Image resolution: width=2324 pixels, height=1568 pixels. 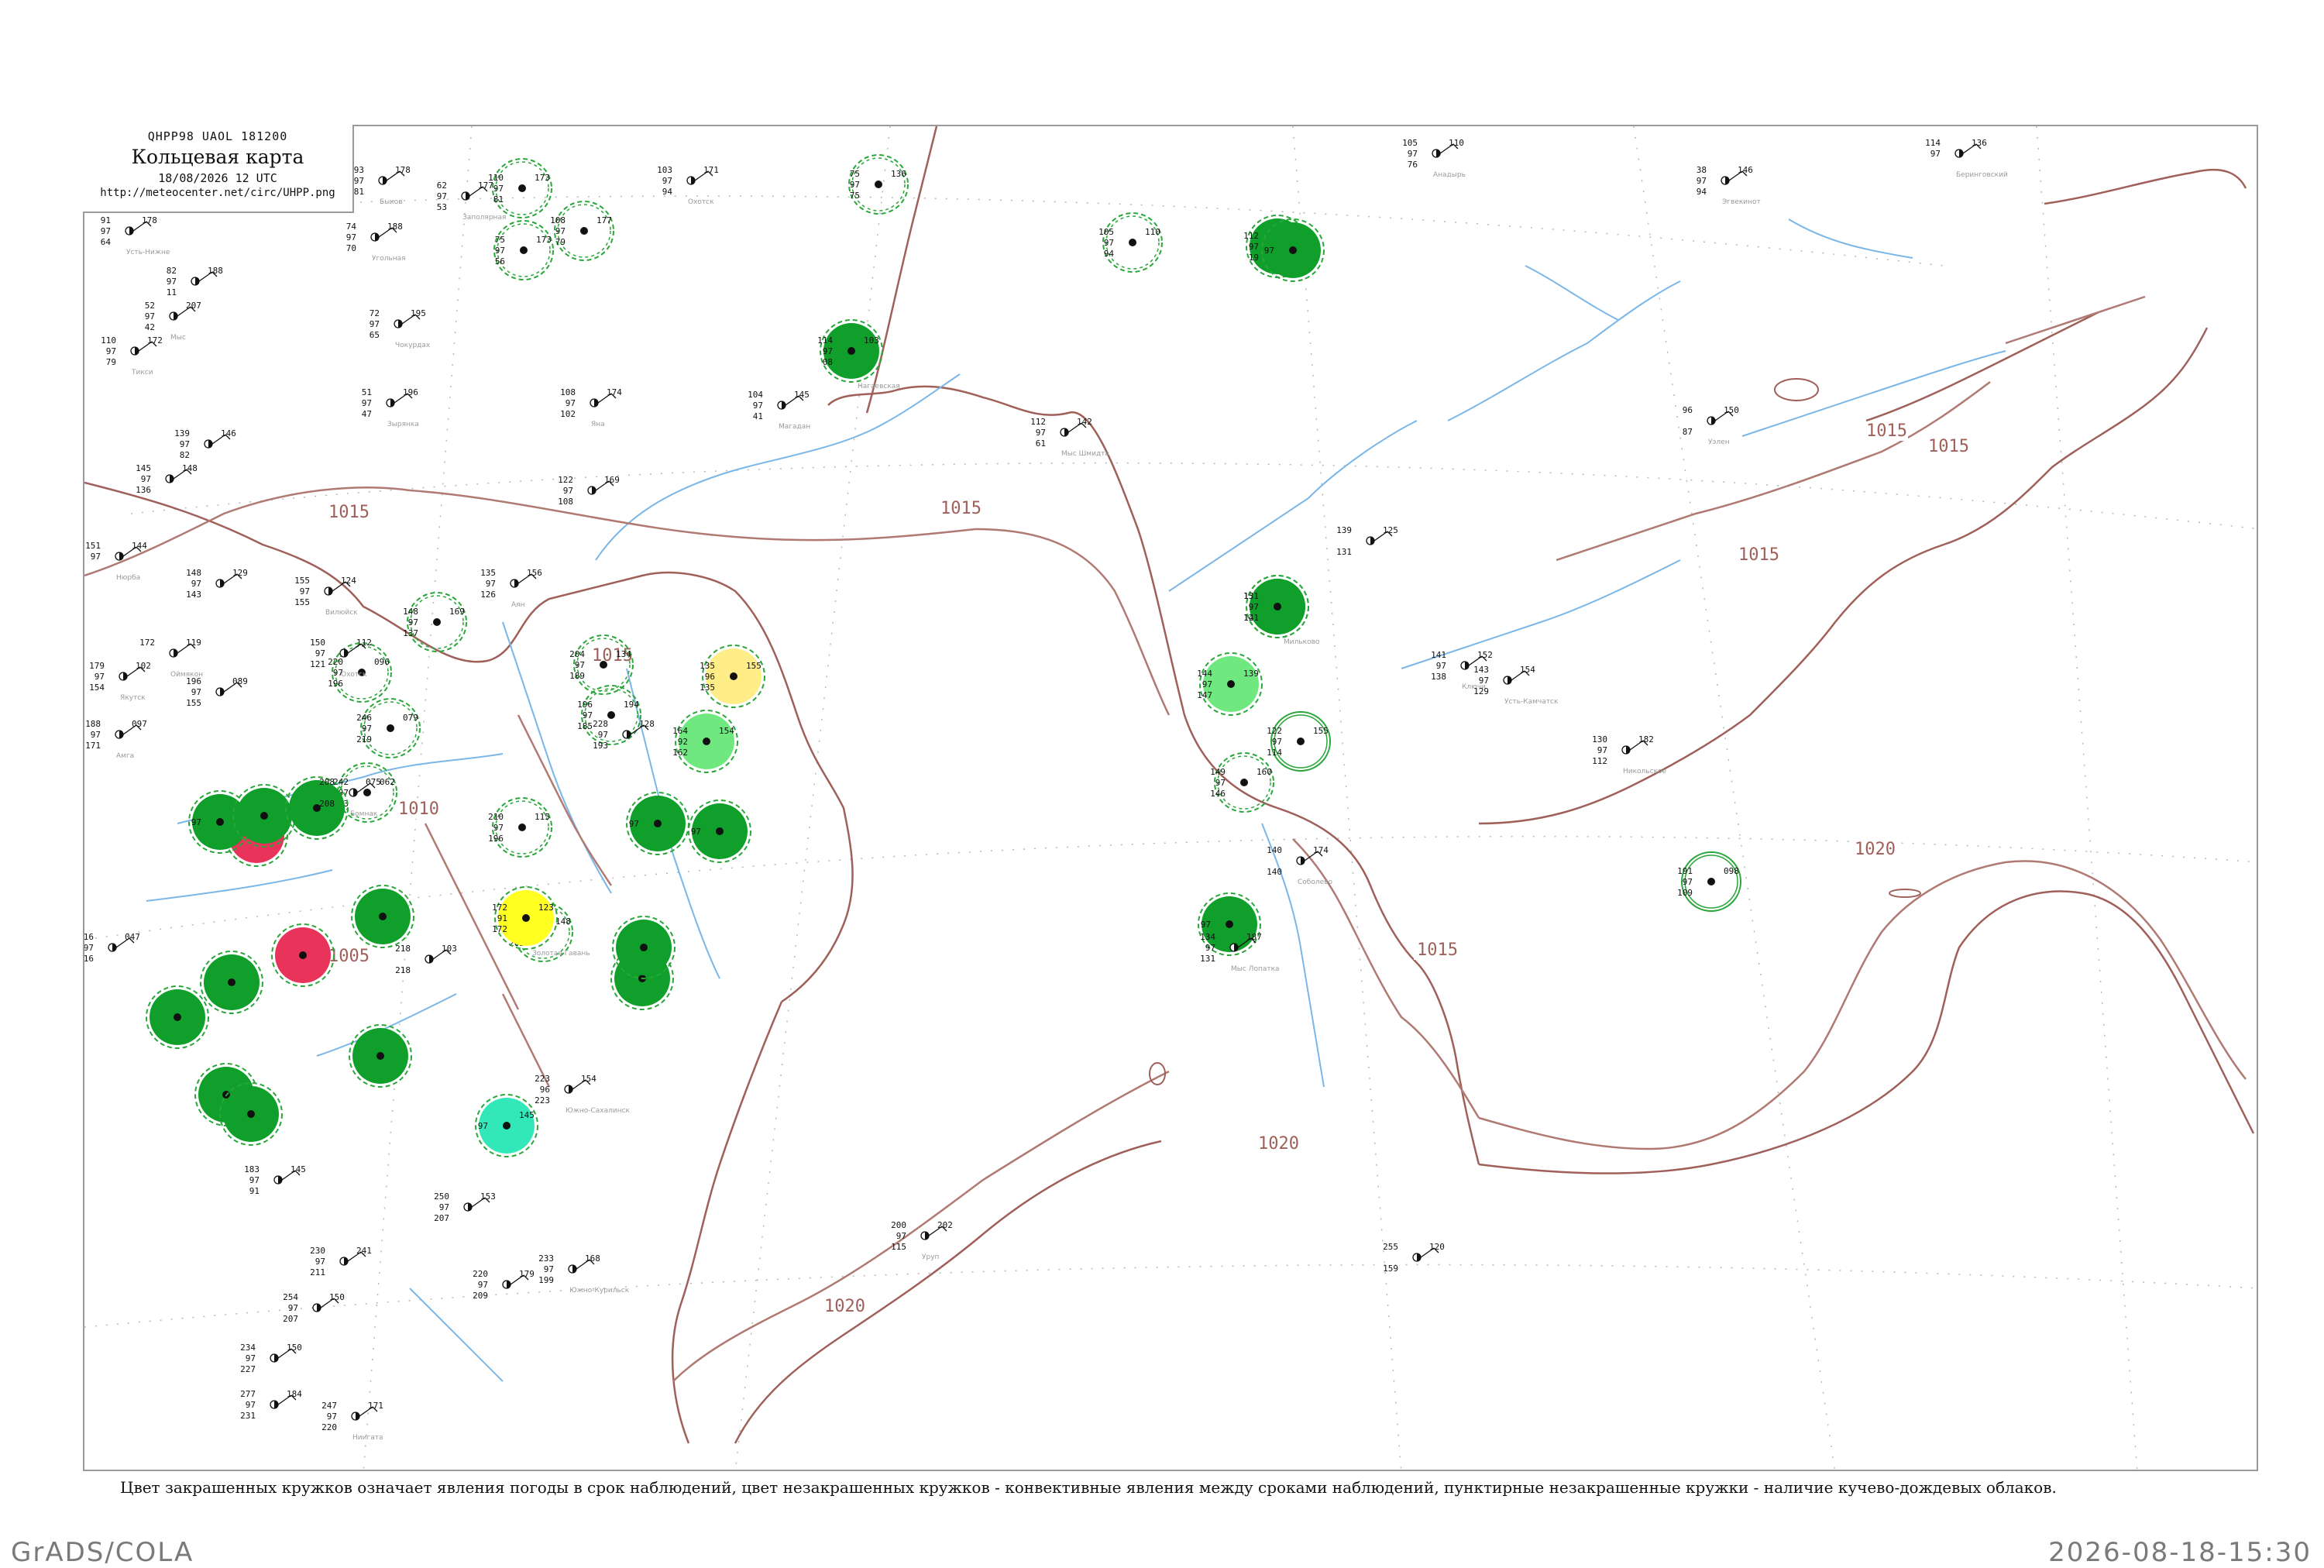 What do you see at coordinates (520, 188) in the screenshot?
I see `station-ring-dashed: 1109781173` at bounding box center [520, 188].